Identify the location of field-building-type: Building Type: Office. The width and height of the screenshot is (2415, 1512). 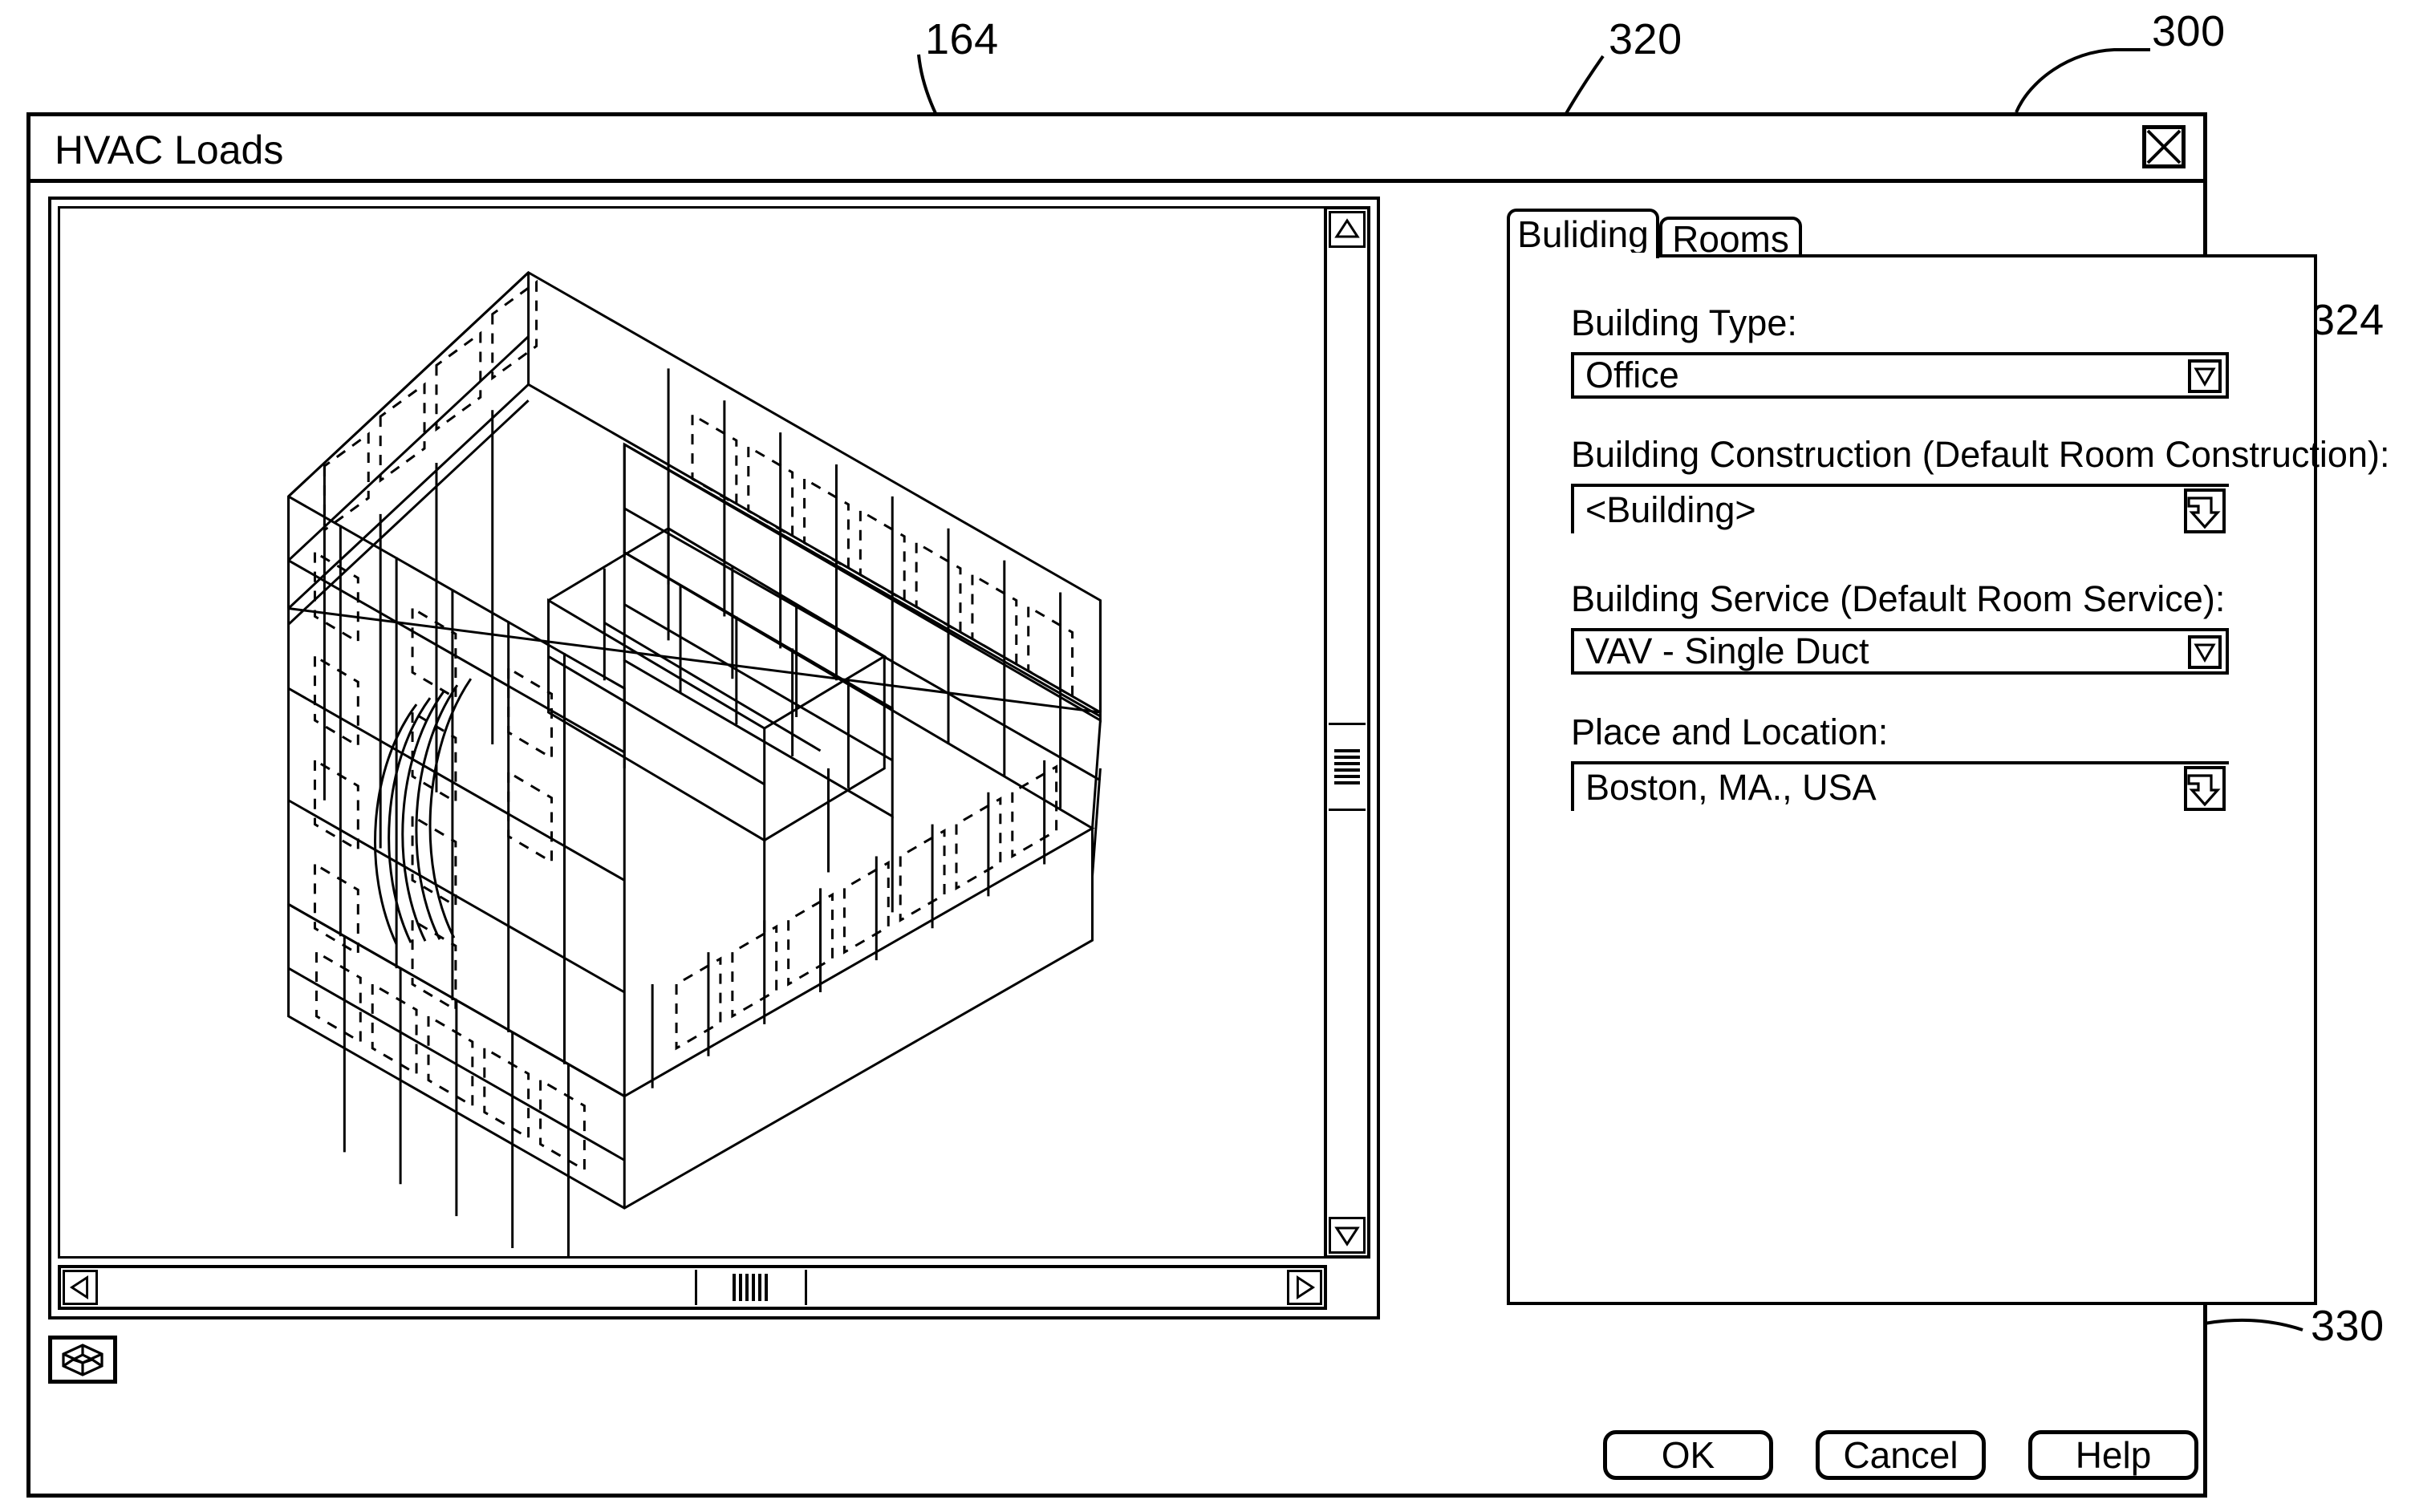
(1900, 350).